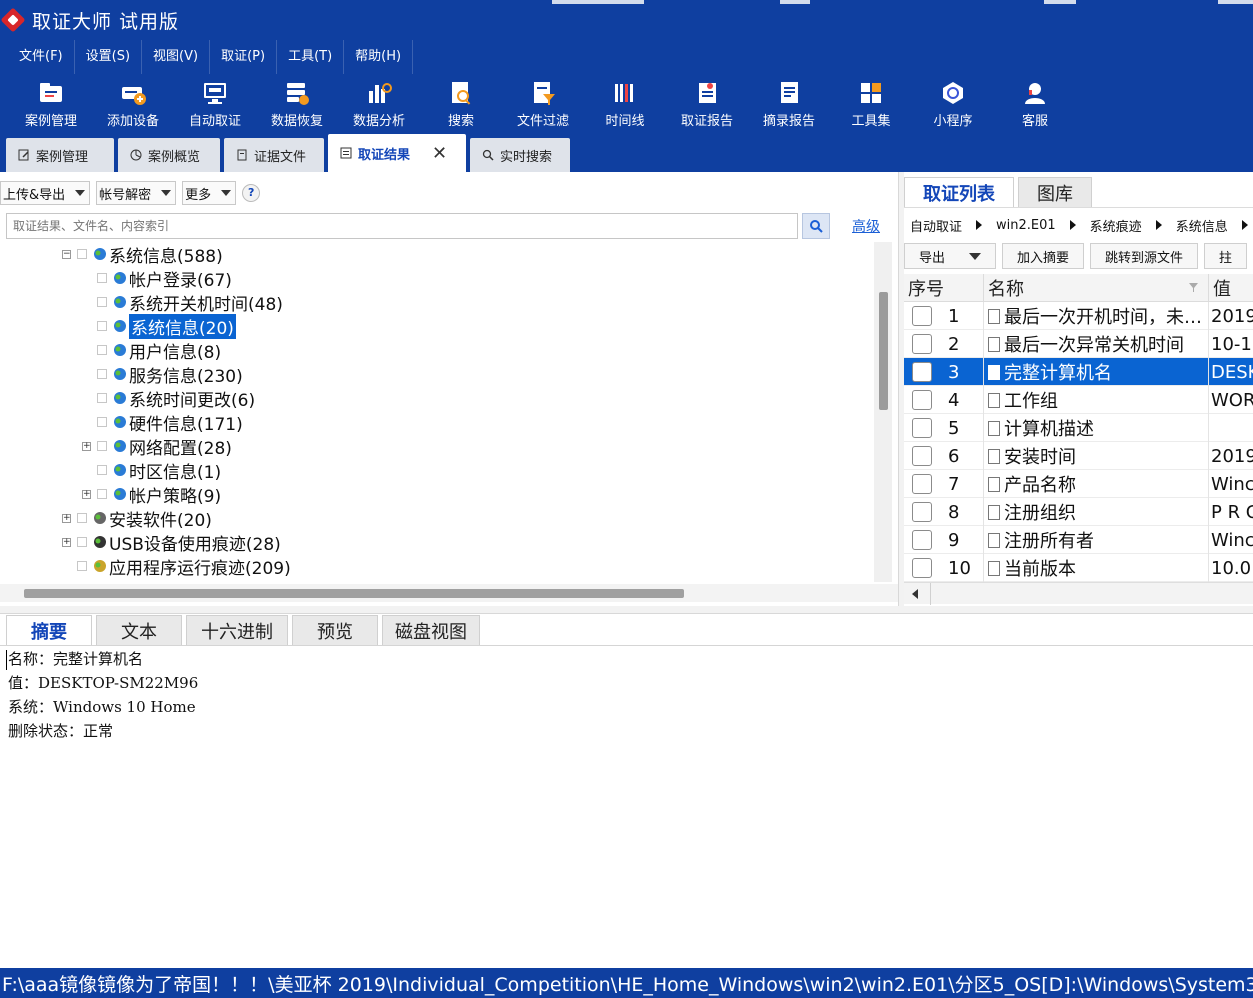 This screenshot has height=998, width=1253. I want to click on toolbar-timeline-button: 时间线, so click(625, 104).